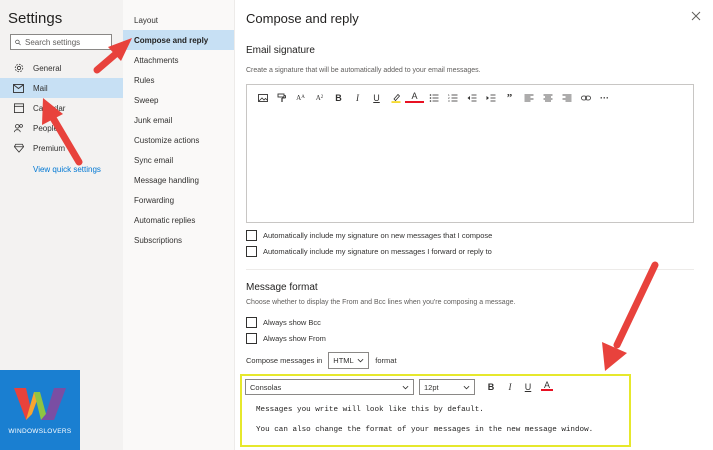 This screenshot has height=450, width=713. I want to click on nav-item-label: Premium, so click(49, 148).